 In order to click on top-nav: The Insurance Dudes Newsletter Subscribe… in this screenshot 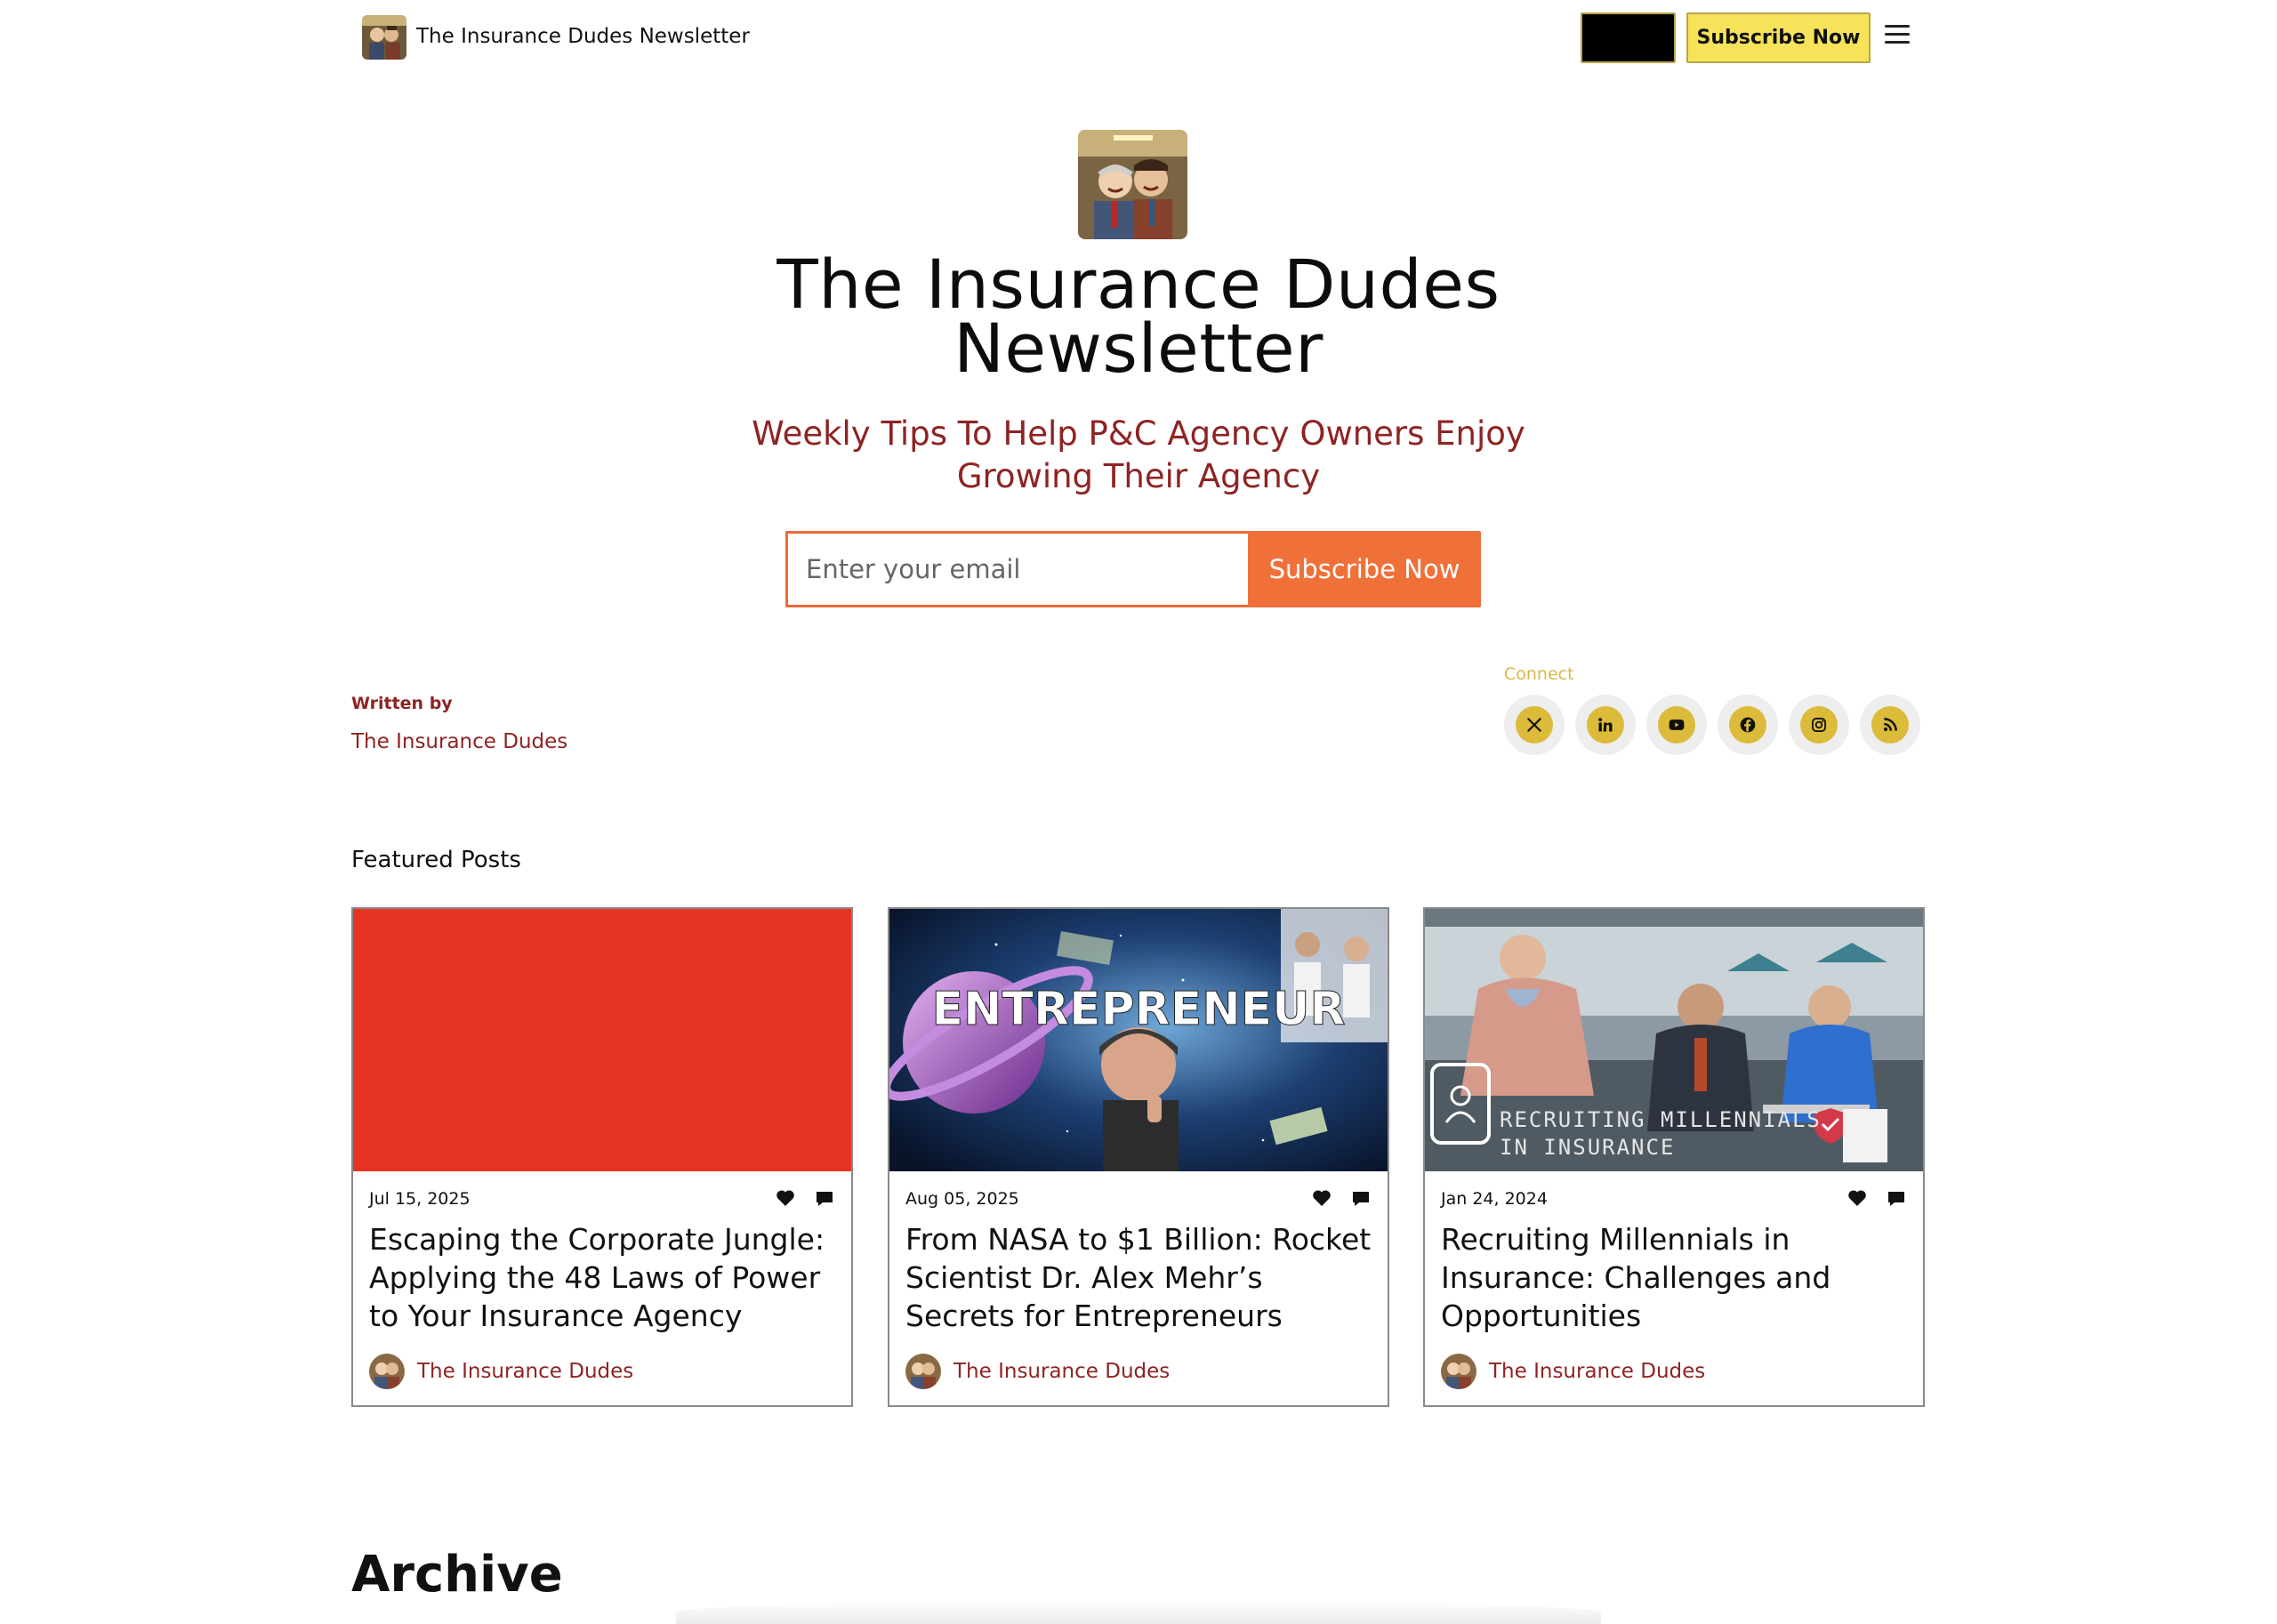, I will do `click(1138, 37)`.